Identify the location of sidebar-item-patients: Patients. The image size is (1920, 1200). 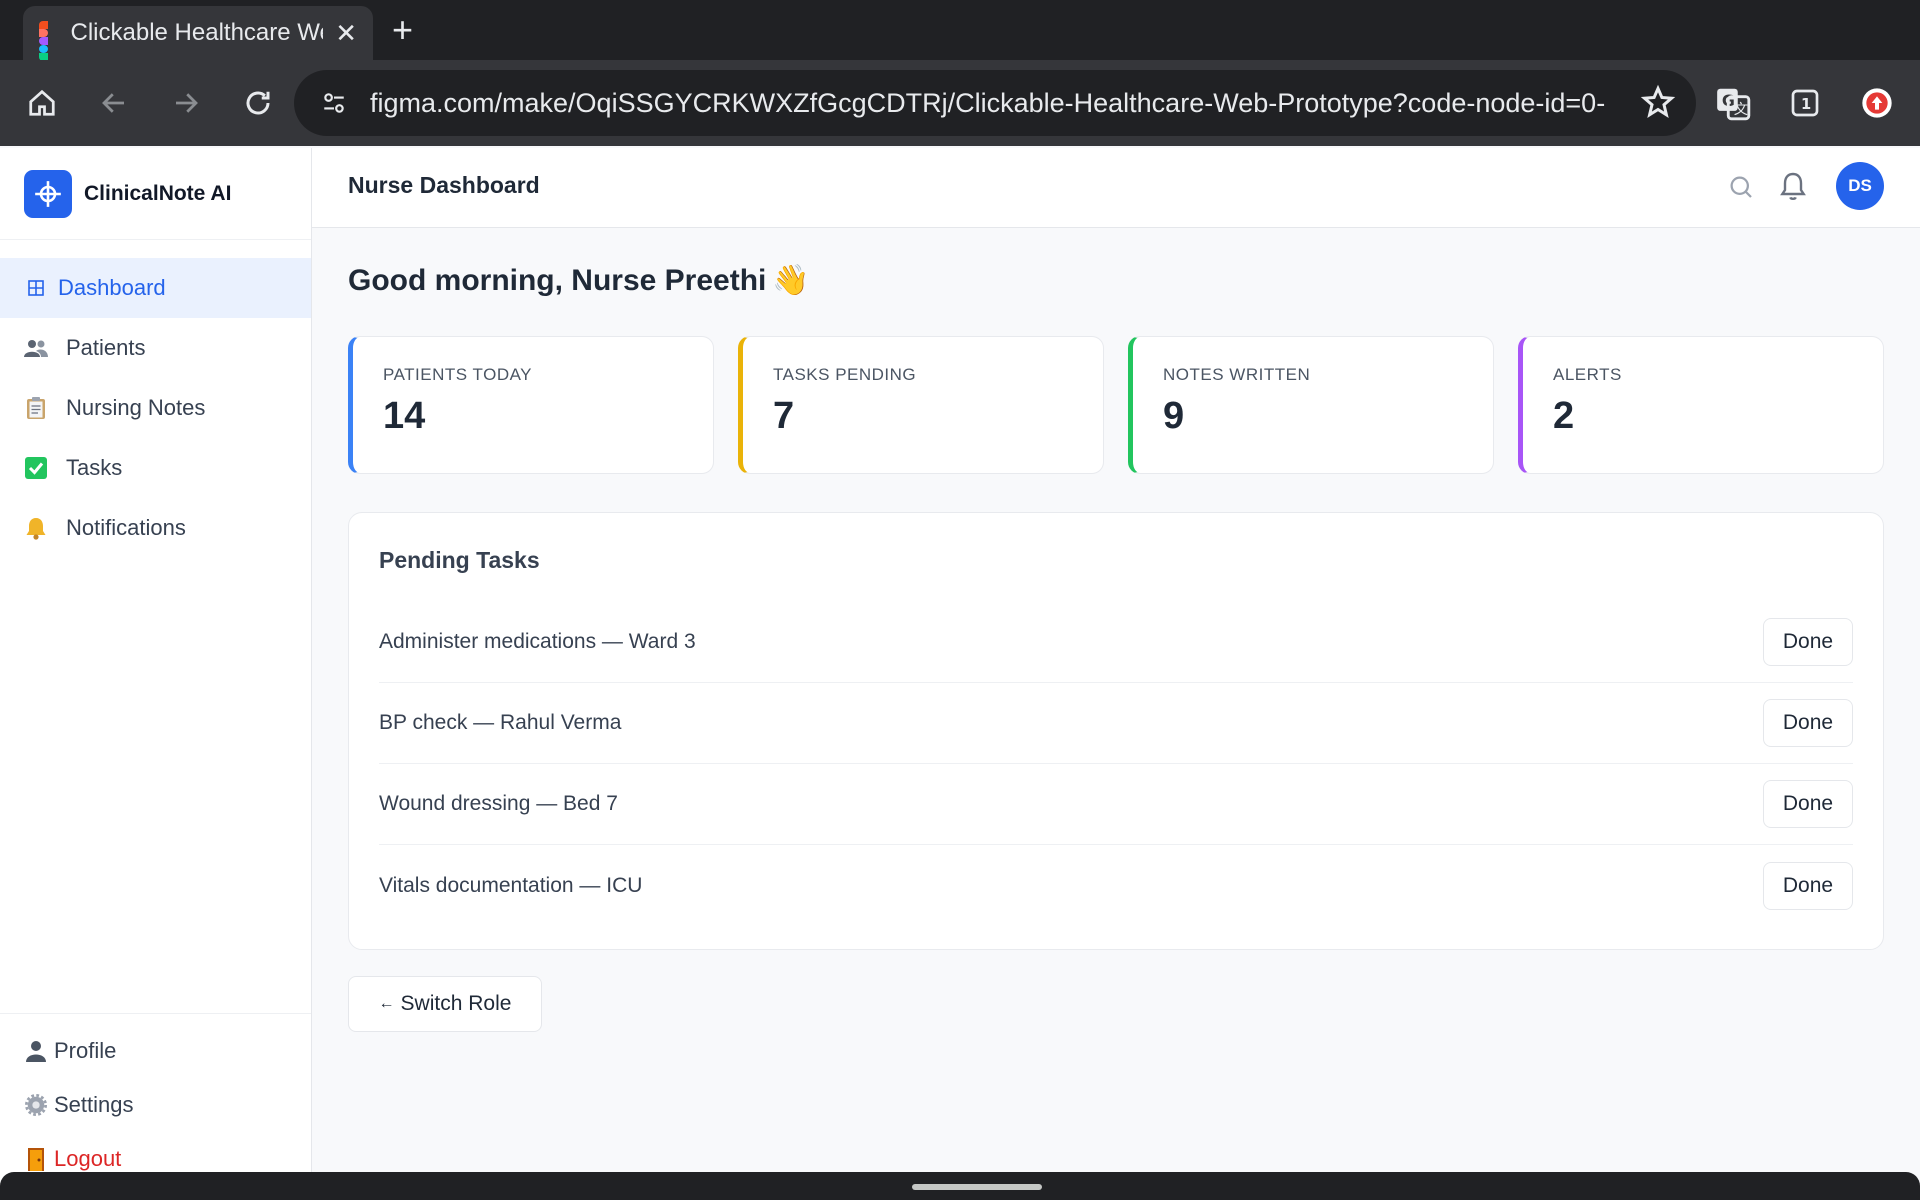
(155, 348).